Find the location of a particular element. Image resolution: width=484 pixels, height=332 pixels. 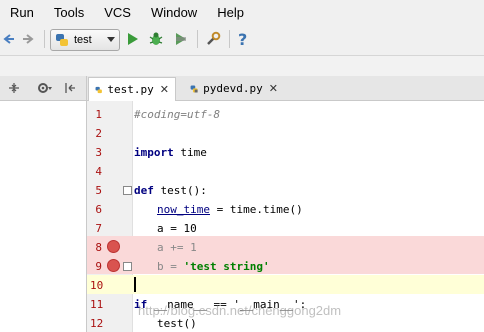

line-number: 7 is located at coordinates (98, 228).